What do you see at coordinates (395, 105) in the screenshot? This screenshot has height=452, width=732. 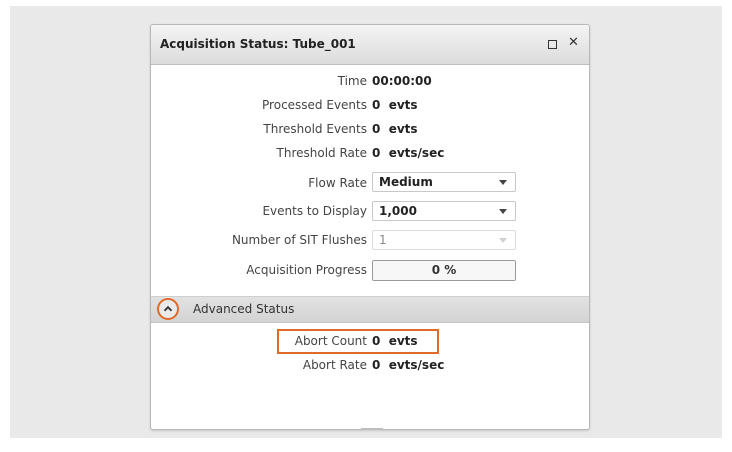 I see `processed-events-value: 0 evts` at bounding box center [395, 105].